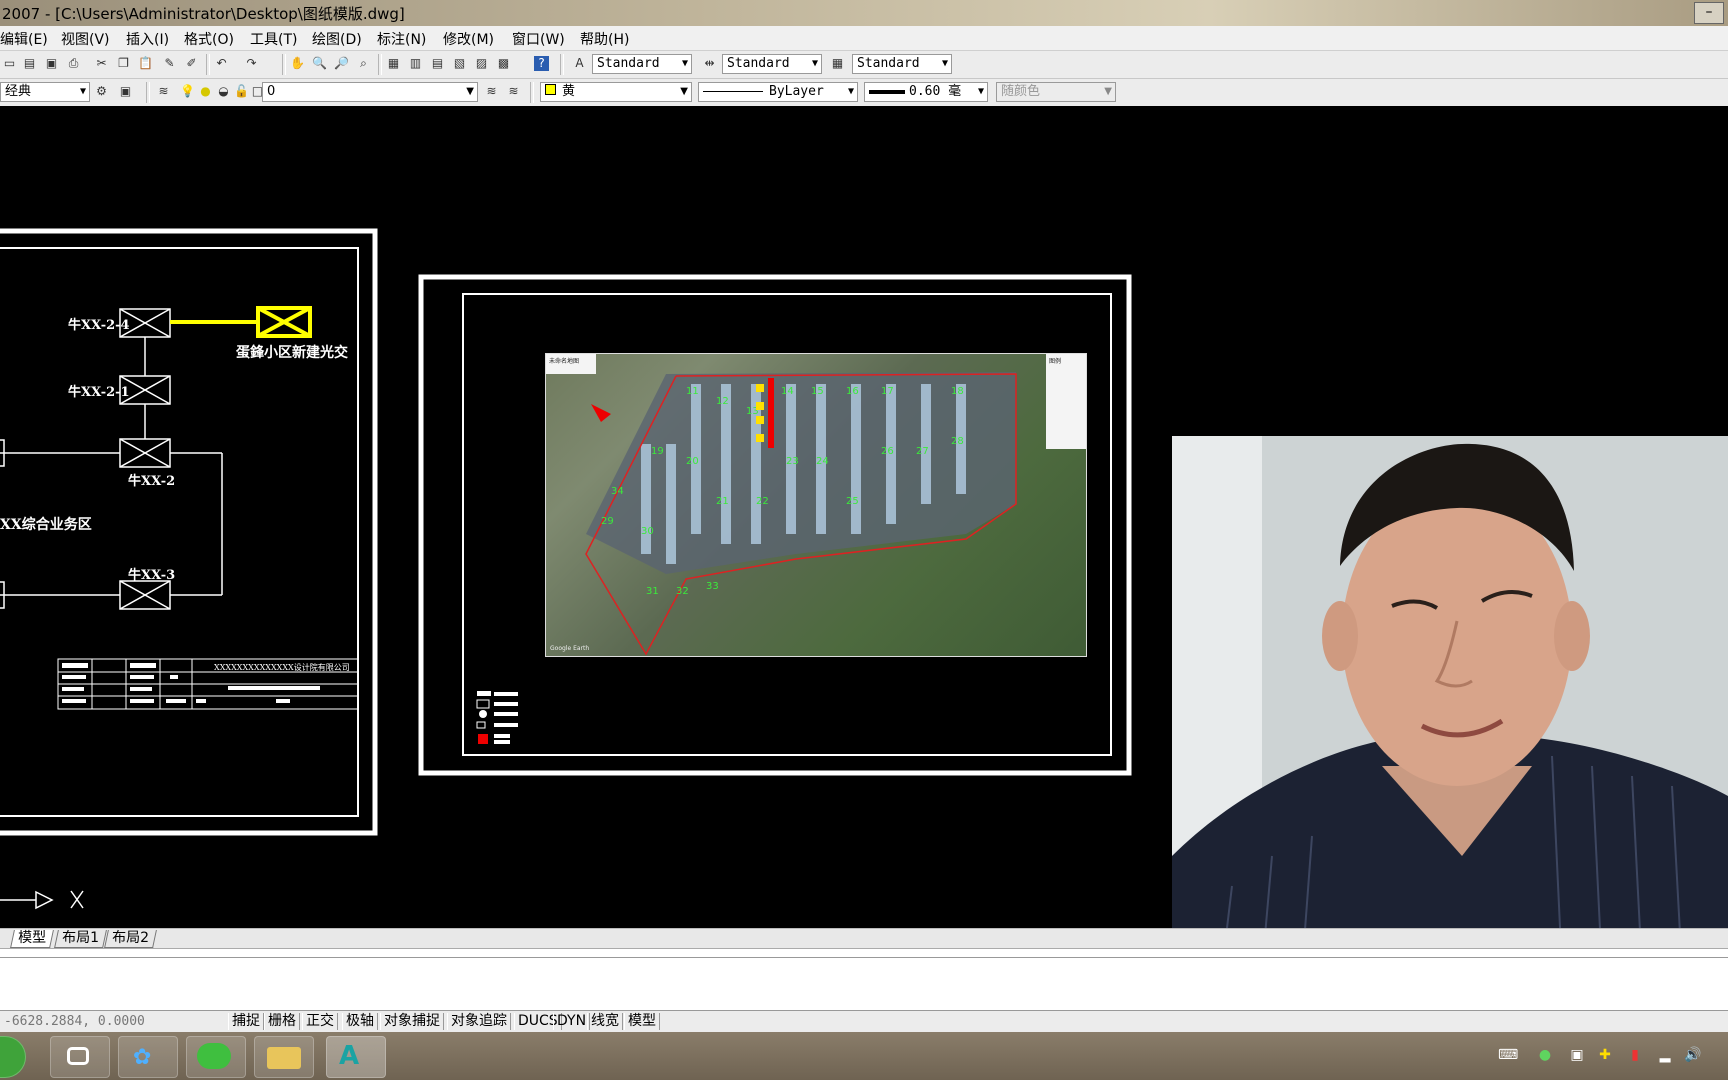 Image resolution: width=1728 pixels, height=1080 pixels. What do you see at coordinates (1577, 1055) in the screenshot?
I see `camera-tray-icon: ▣` at bounding box center [1577, 1055].